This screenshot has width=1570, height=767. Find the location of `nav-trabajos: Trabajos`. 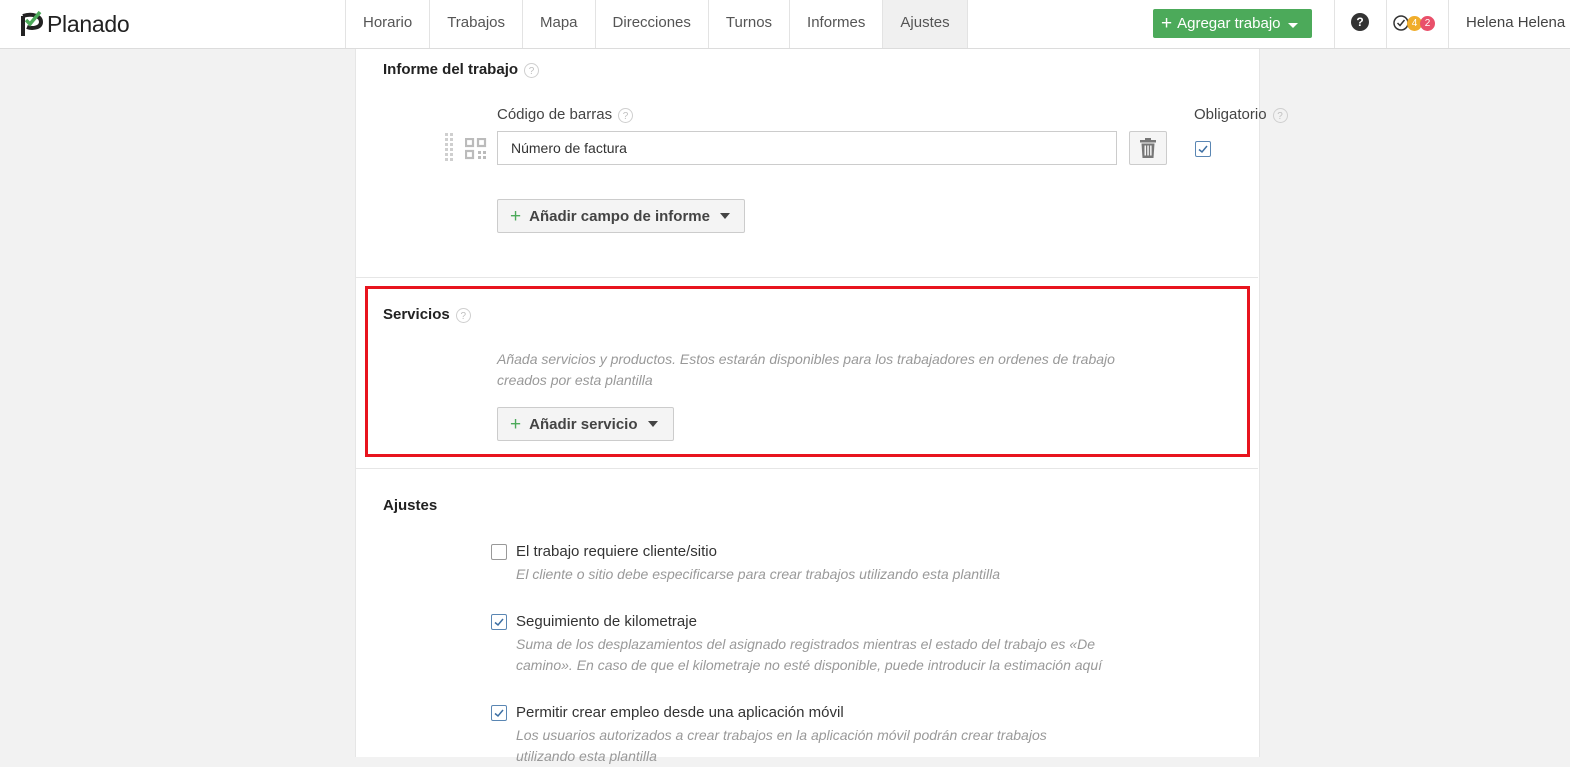

nav-trabajos: Trabajos is located at coordinates (476, 24).